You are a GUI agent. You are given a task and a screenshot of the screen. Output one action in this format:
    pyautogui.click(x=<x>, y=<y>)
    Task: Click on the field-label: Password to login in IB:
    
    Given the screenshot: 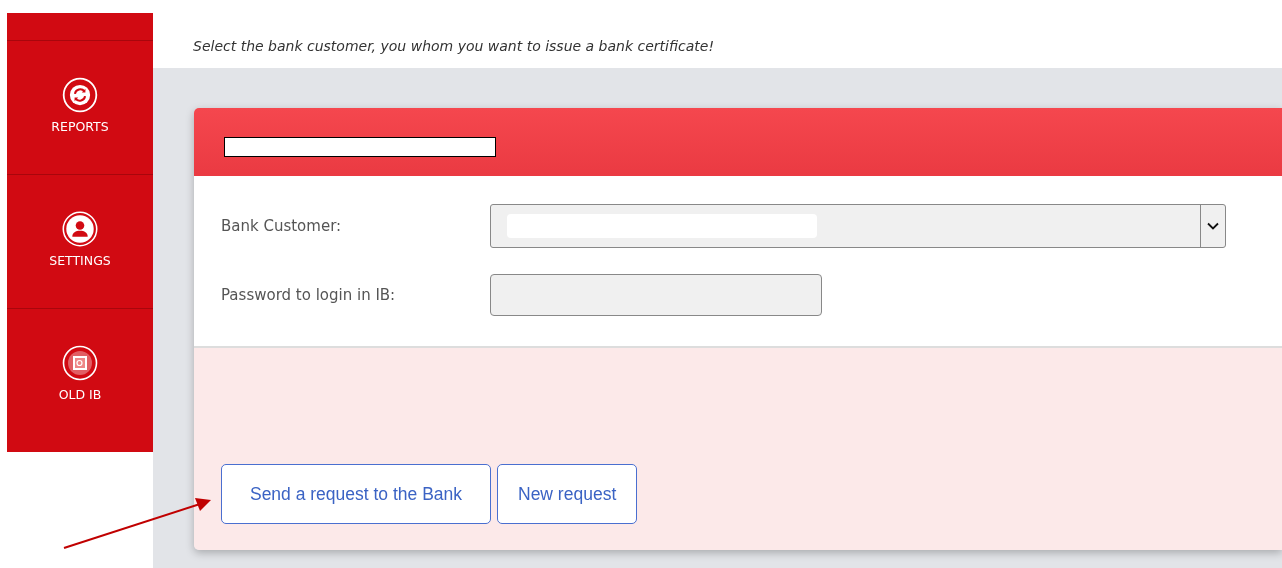 What is the action you would take?
    pyautogui.click(x=309, y=295)
    